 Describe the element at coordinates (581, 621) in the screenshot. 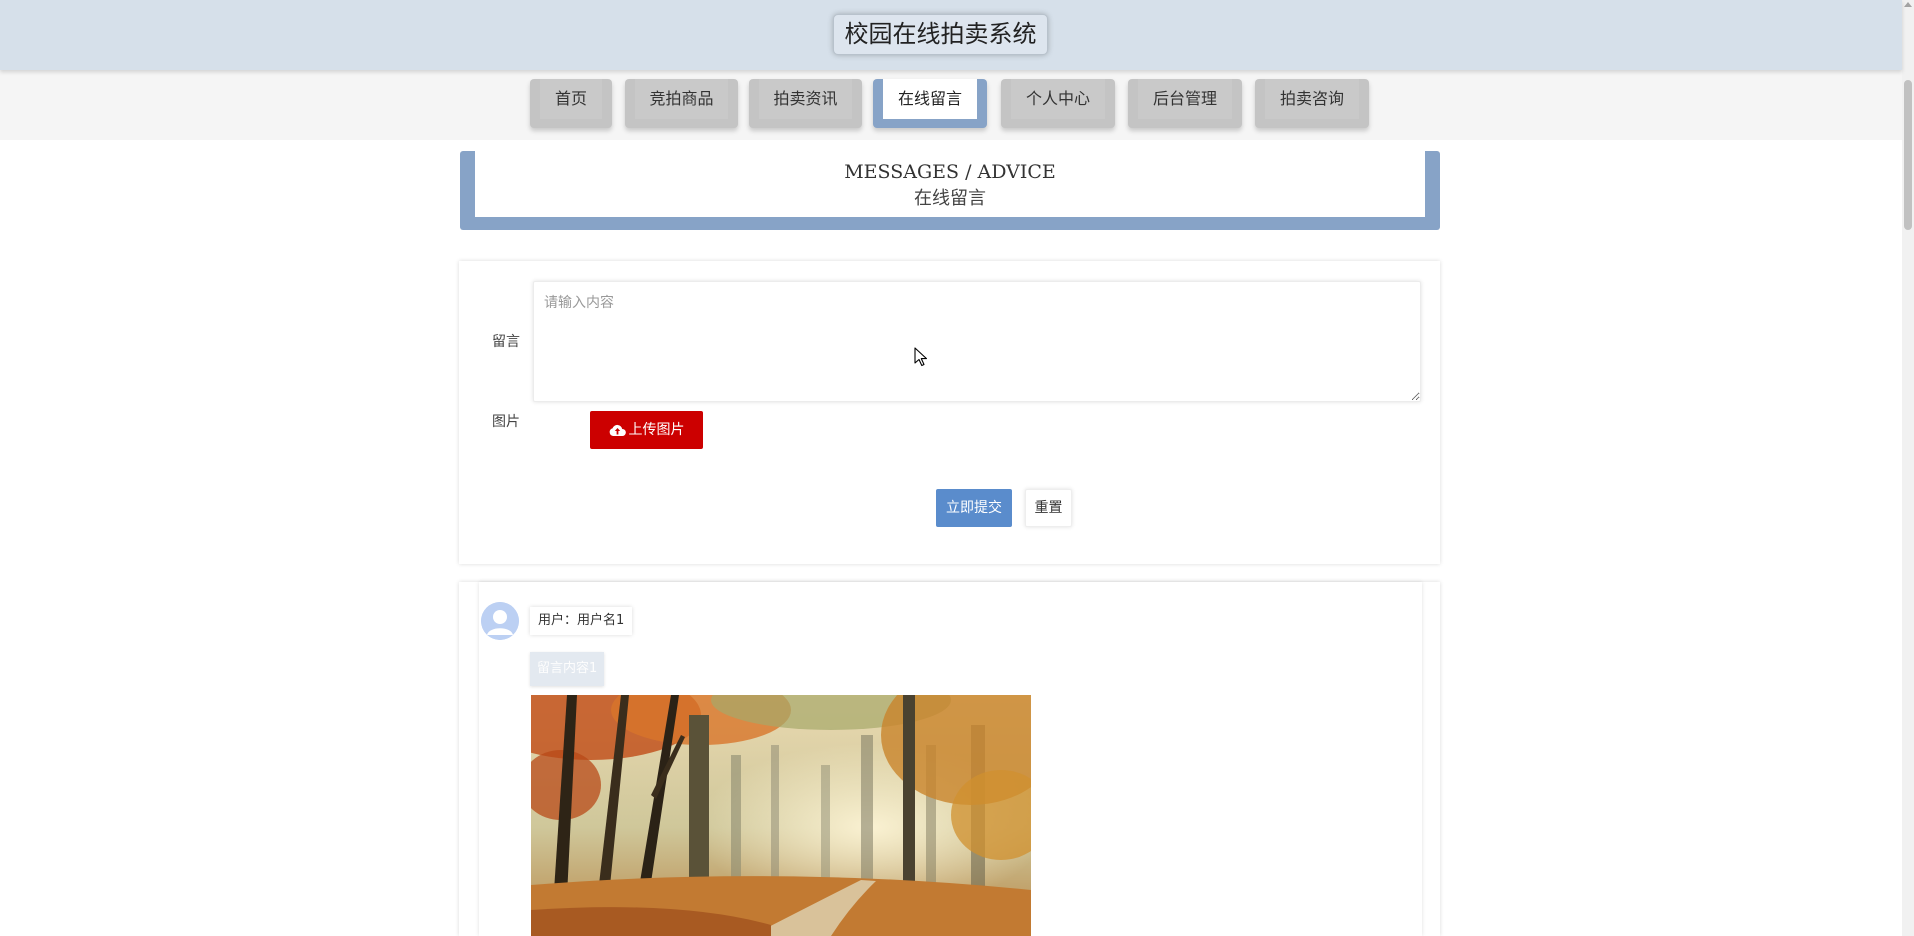

I see `message-user: 用户：用户名1` at that location.